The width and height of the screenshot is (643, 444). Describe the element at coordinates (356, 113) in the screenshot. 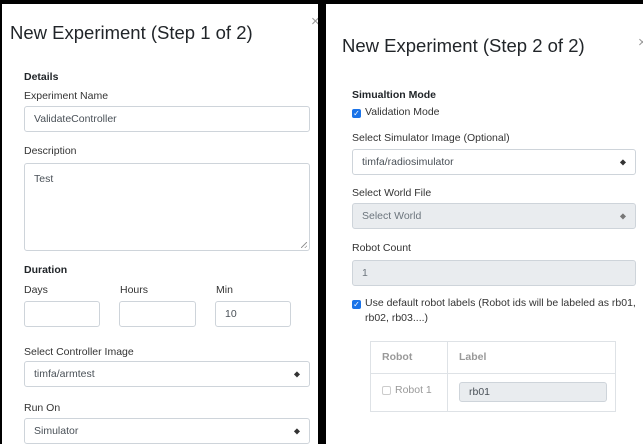

I see `validation-mode-checkbox: ✓` at that location.